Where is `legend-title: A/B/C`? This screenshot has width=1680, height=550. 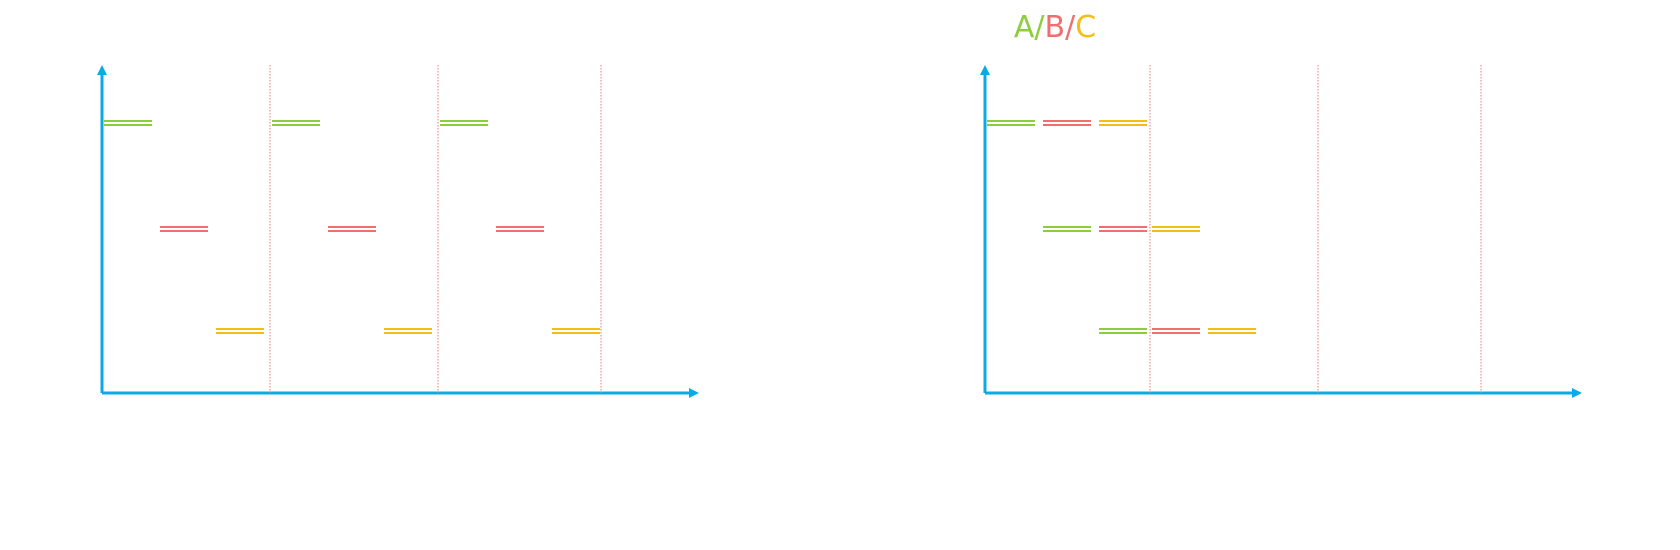 legend-title: A/B/C is located at coordinates (1055, 27).